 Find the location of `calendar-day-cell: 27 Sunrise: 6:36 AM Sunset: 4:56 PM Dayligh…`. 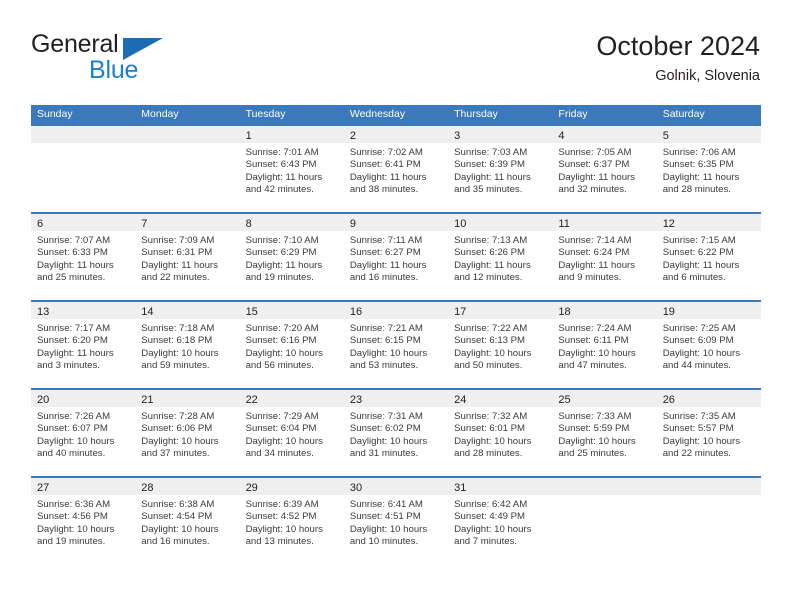

calendar-day-cell: 27 Sunrise: 6:36 AM Sunset: 4:56 PM Dayligh… is located at coordinates (83, 521).